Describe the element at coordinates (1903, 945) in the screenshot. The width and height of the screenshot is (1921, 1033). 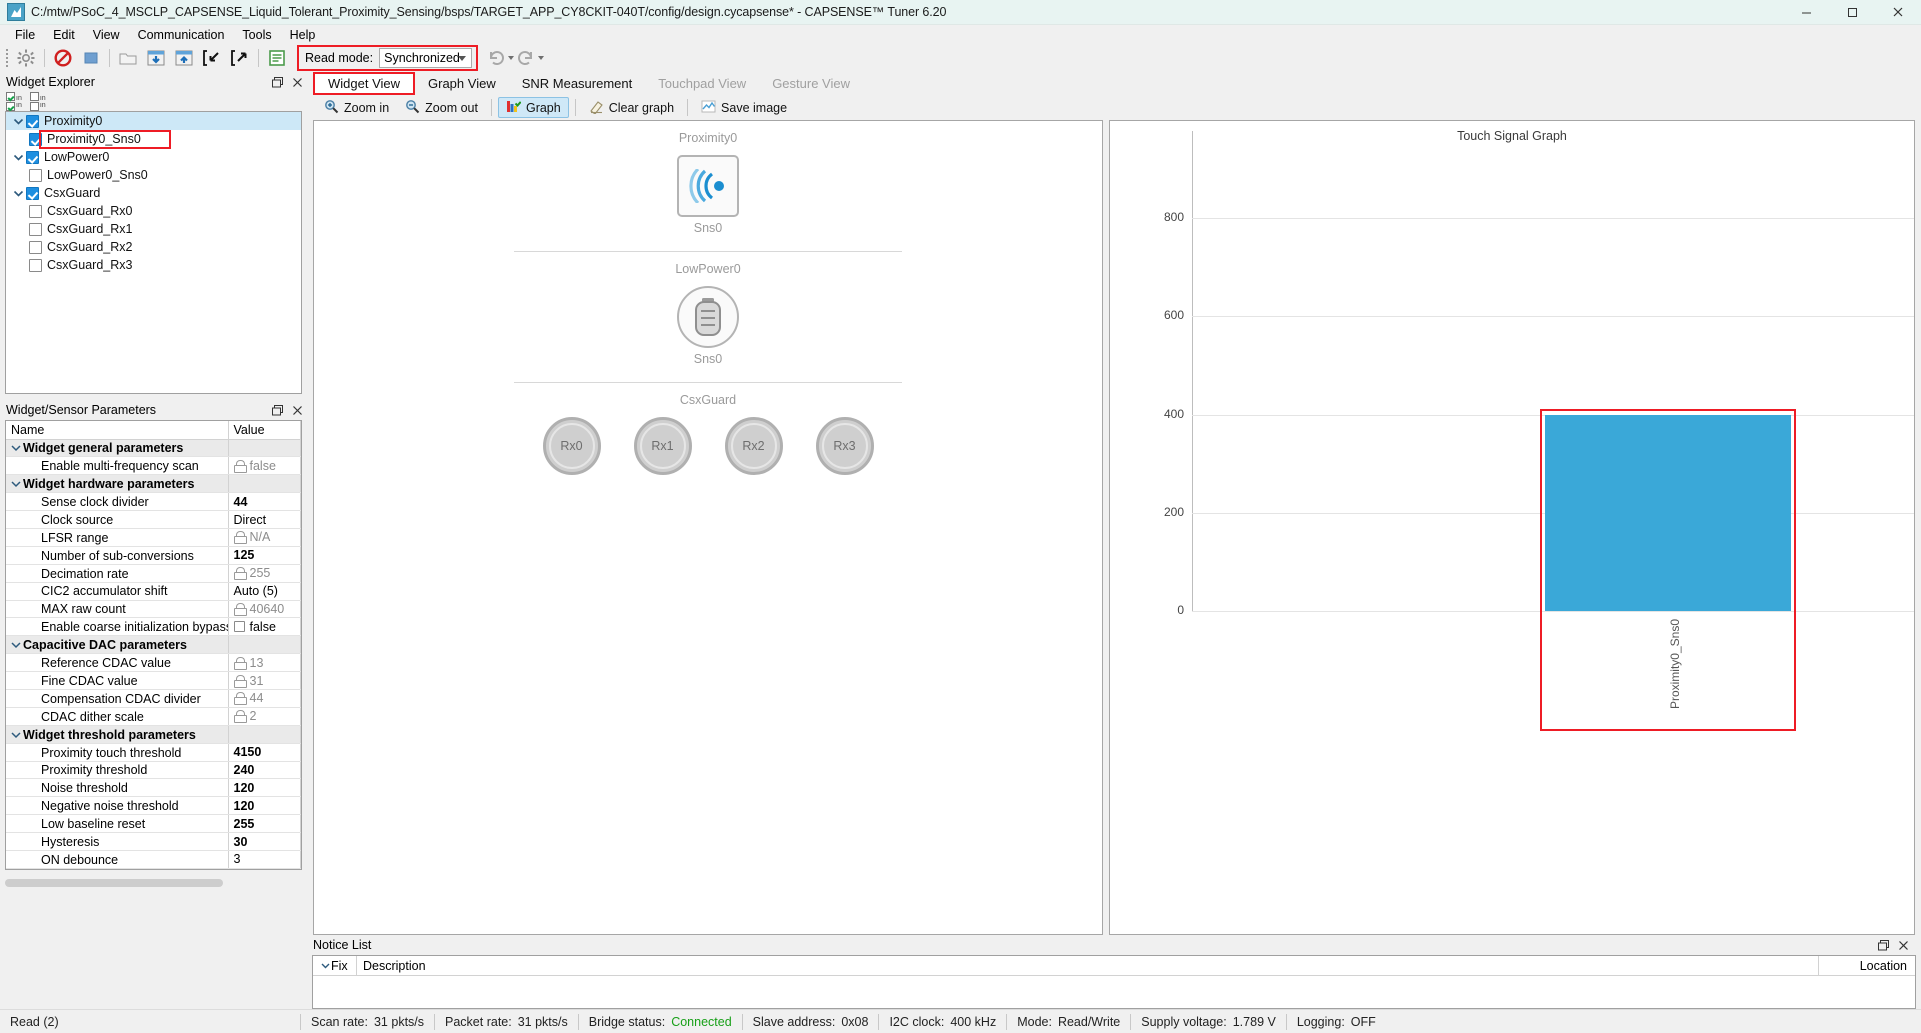
I see `notice-list-close-button` at that location.